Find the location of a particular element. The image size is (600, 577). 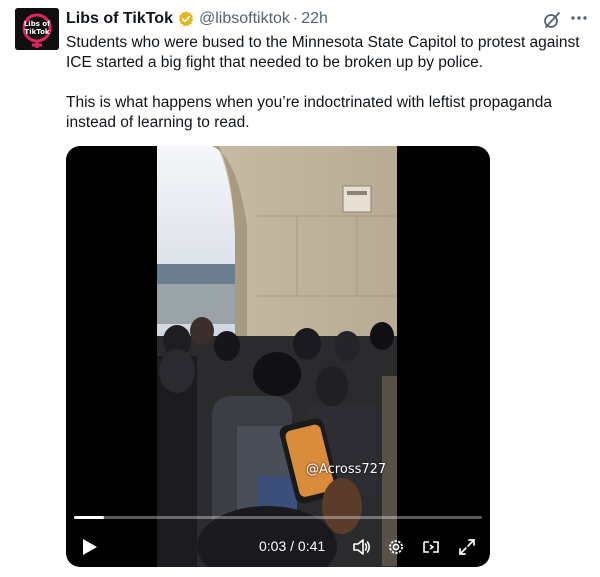

fullscreen-icon is located at coordinates (467, 547).